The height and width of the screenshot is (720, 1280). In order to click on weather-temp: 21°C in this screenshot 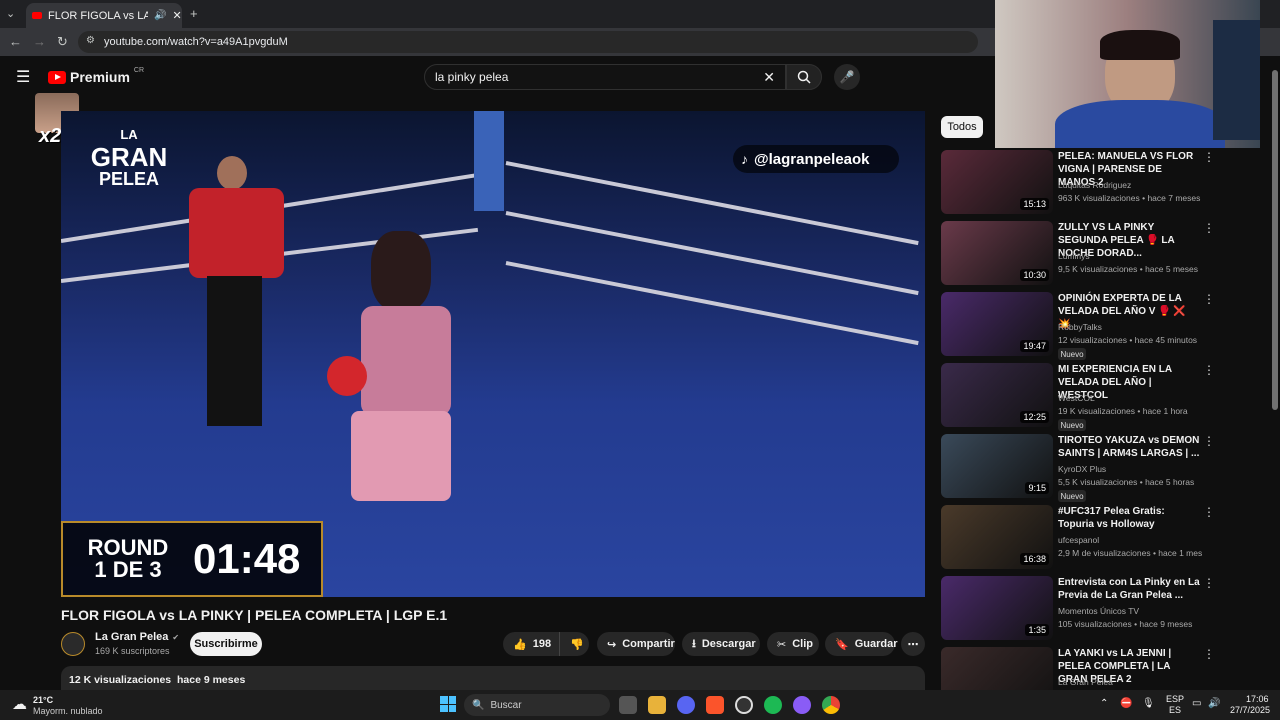, I will do `click(43, 700)`.